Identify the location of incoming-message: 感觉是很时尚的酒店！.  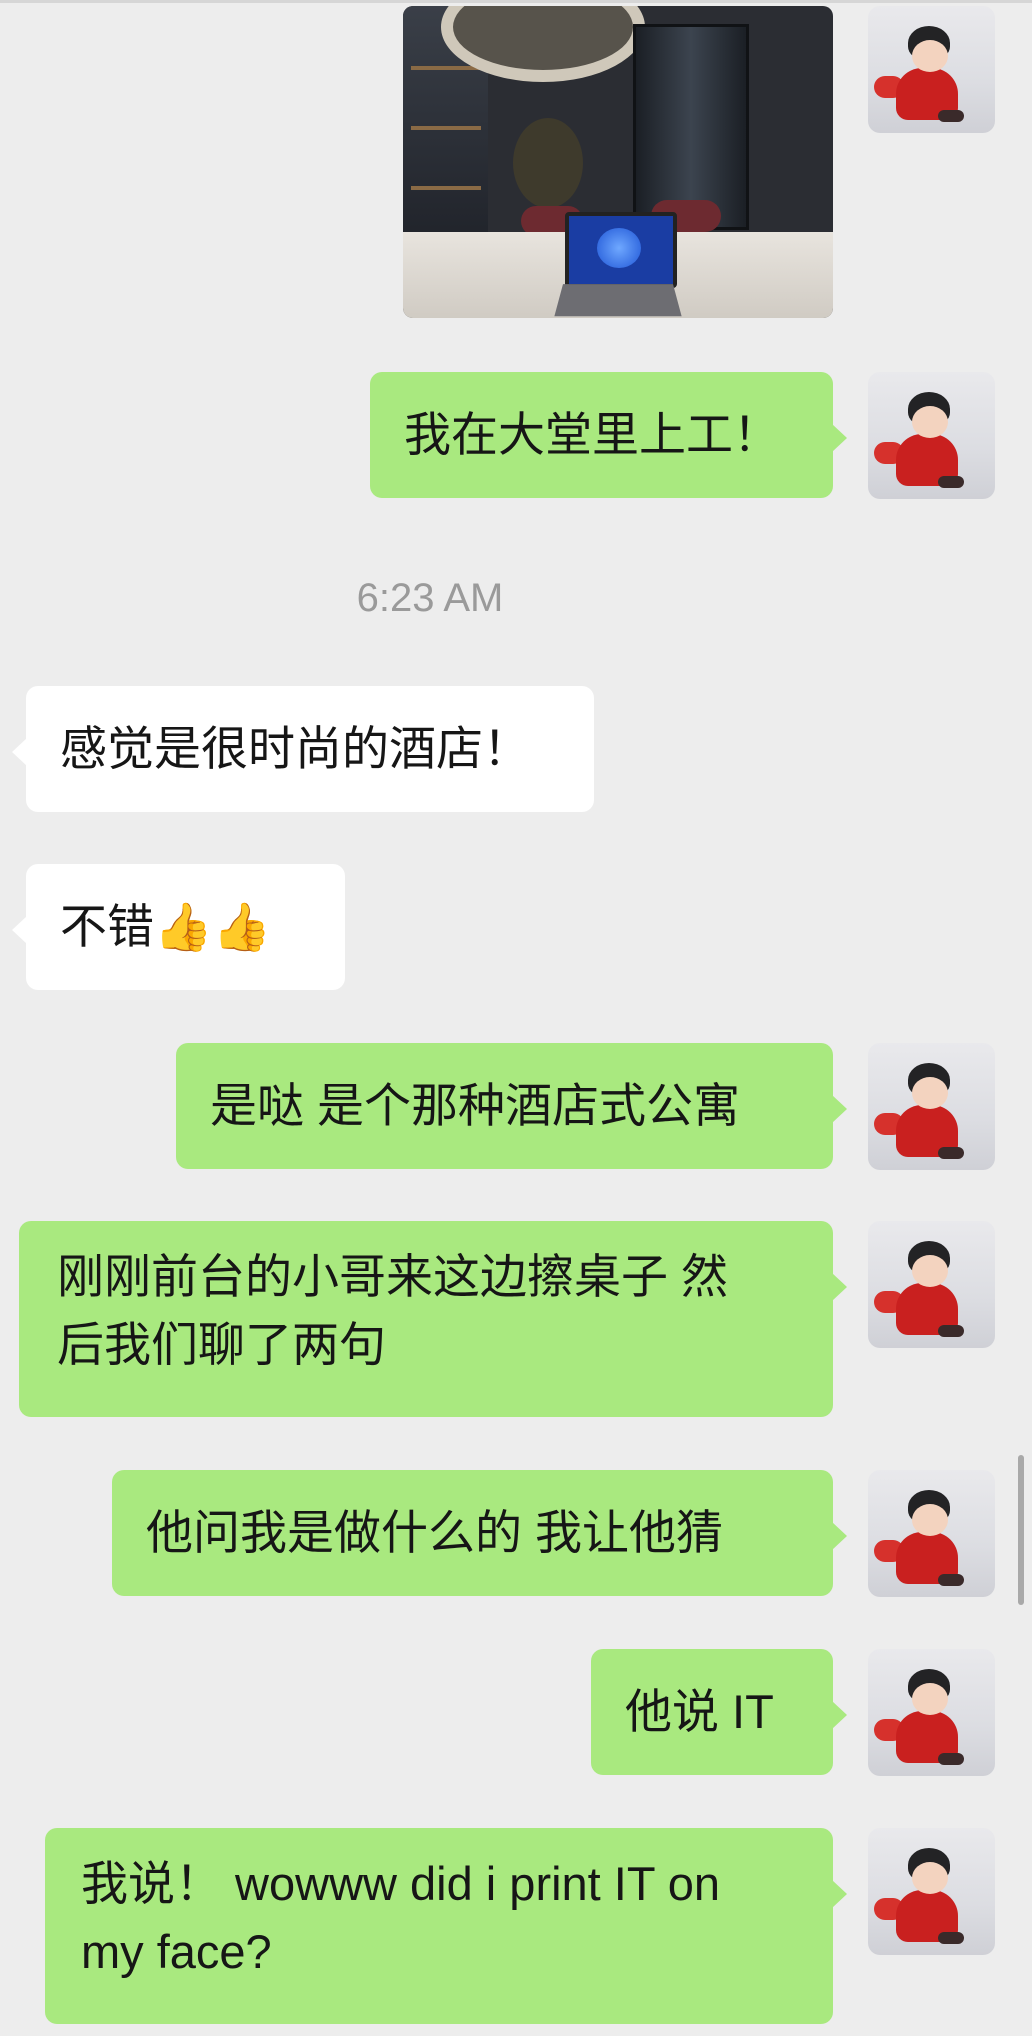
(303, 749).